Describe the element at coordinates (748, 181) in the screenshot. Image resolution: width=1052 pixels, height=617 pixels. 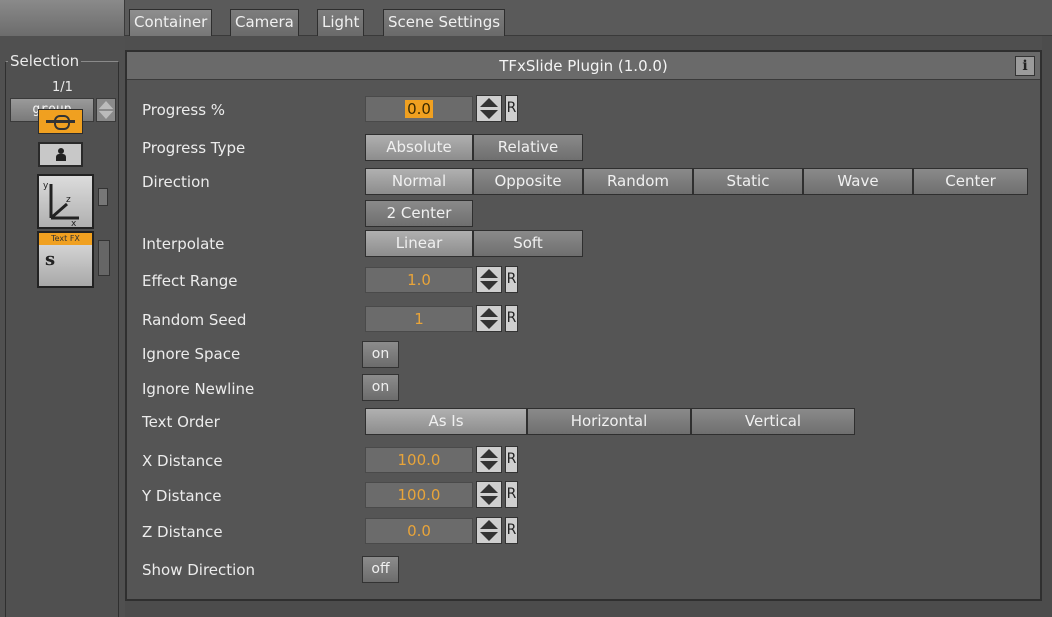
I see `direction-static-button: Static` at that location.